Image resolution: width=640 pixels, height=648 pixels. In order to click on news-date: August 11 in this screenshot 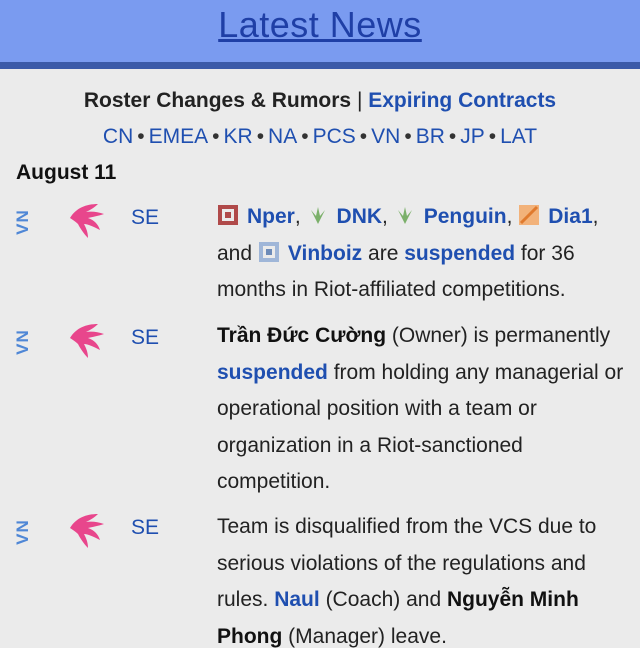, I will do `click(66, 172)`.